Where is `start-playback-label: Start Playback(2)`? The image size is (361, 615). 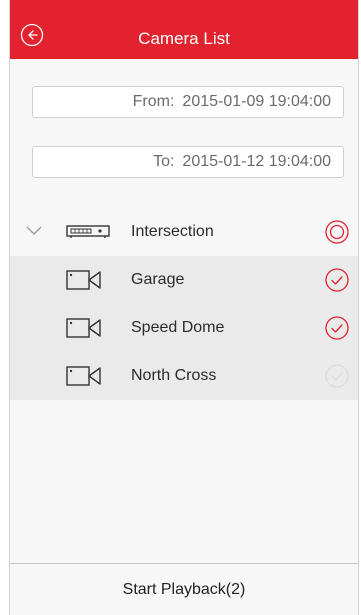 start-playback-label: Start Playback(2) is located at coordinates (184, 589).